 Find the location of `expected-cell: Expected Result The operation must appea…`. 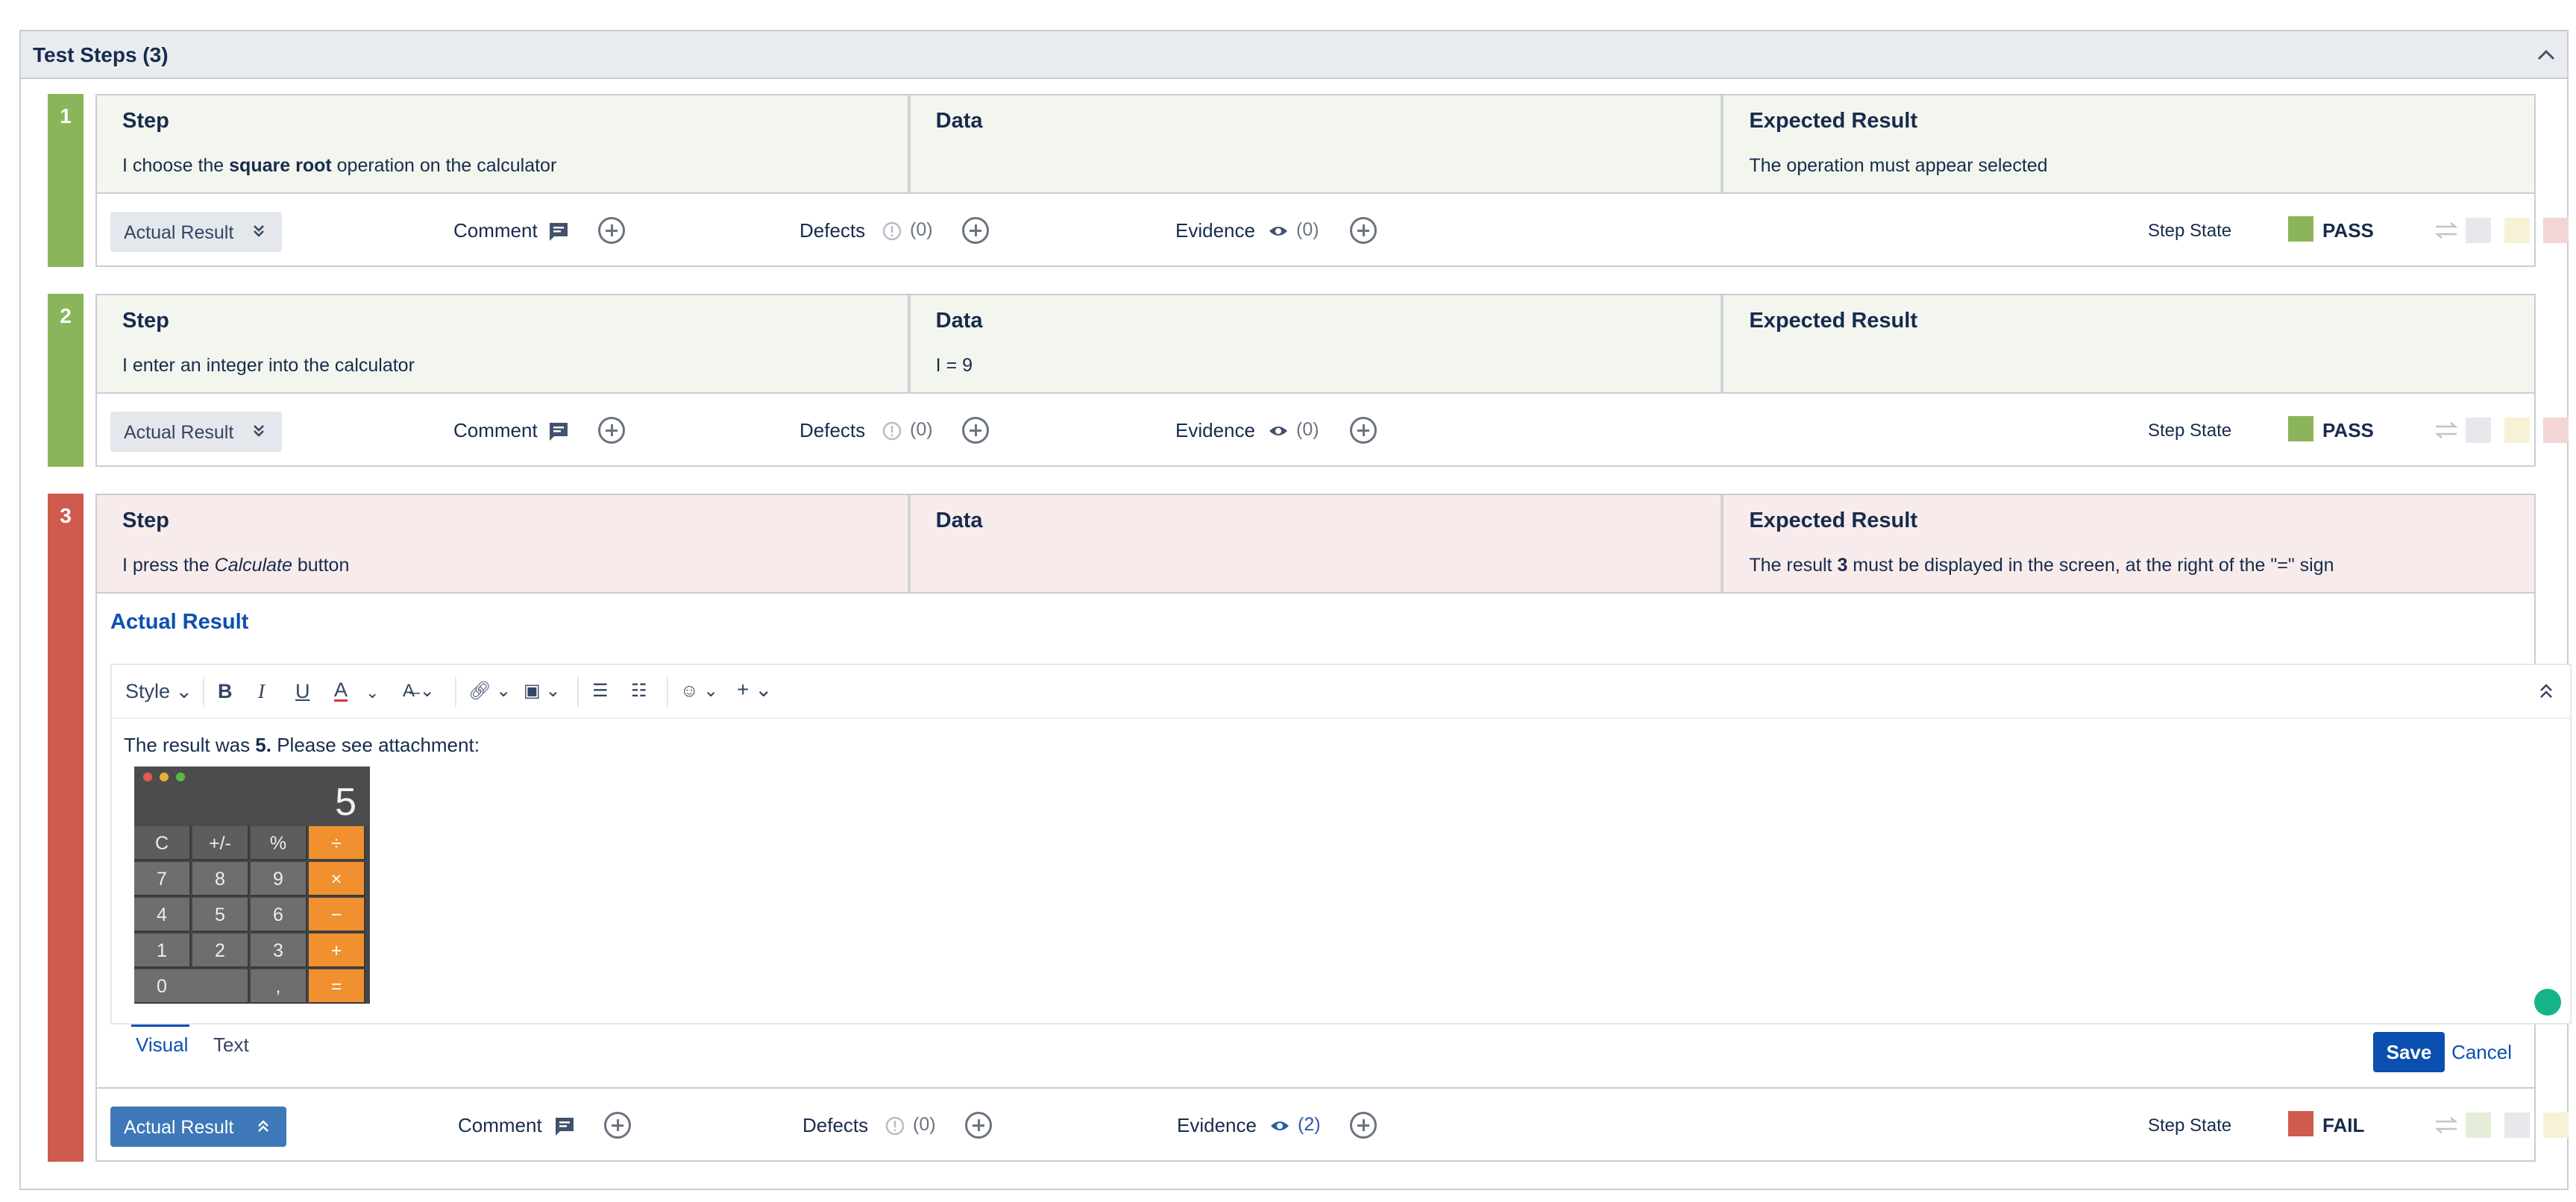

expected-cell: Expected Result The operation must appea… is located at coordinates (2129, 143).